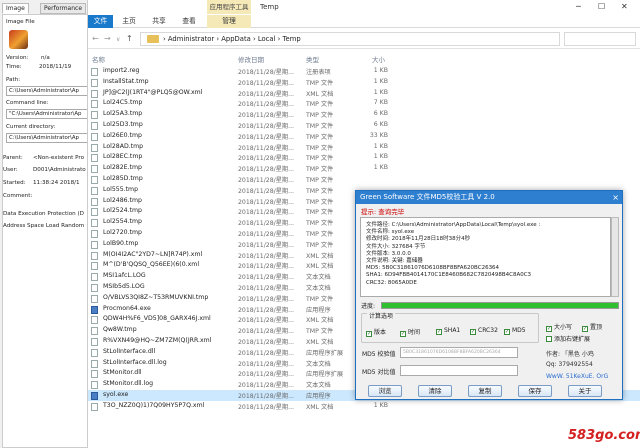 This screenshot has height=448, width=640. What do you see at coordinates (585, 391) in the screenshot?
I see `about-button: 关于` at bounding box center [585, 391].